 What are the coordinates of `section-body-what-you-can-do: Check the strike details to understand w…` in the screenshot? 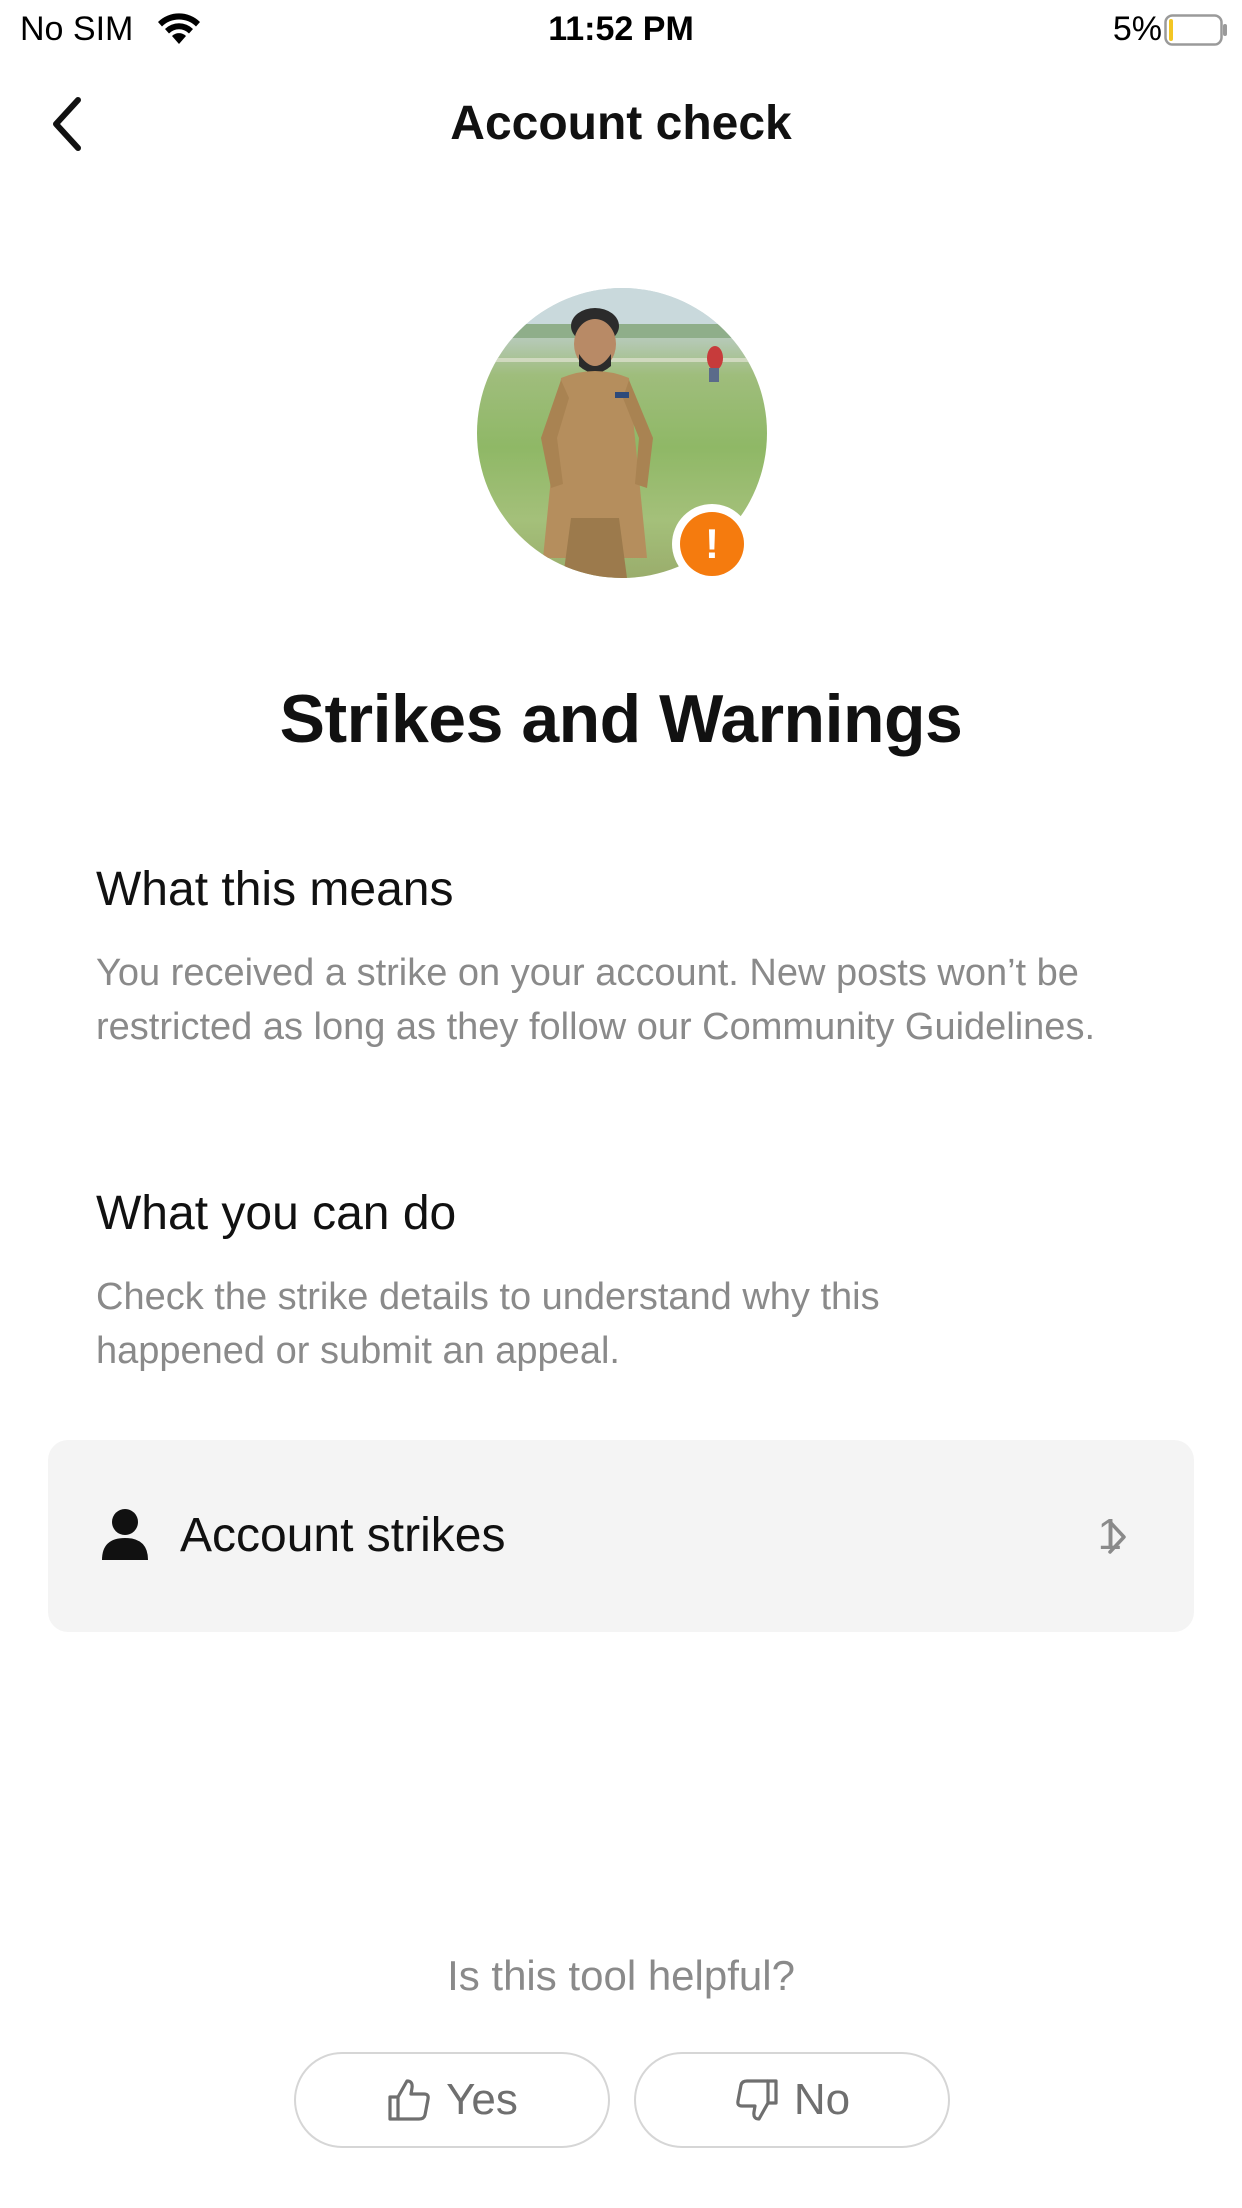 It's located at (488, 1324).